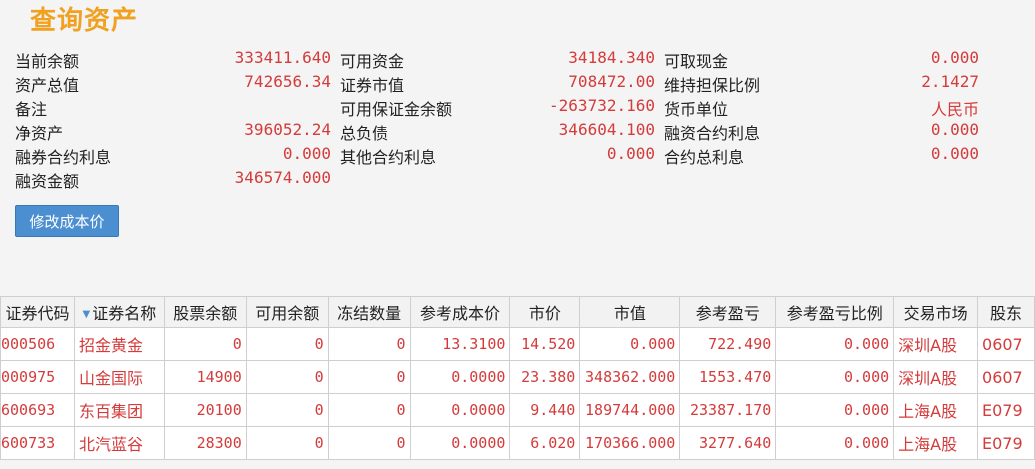 This screenshot has height=469, width=1035. What do you see at coordinates (545, 312) in the screenshot?
I see `column-header-price: 市价` at bounding box center [545, 312].